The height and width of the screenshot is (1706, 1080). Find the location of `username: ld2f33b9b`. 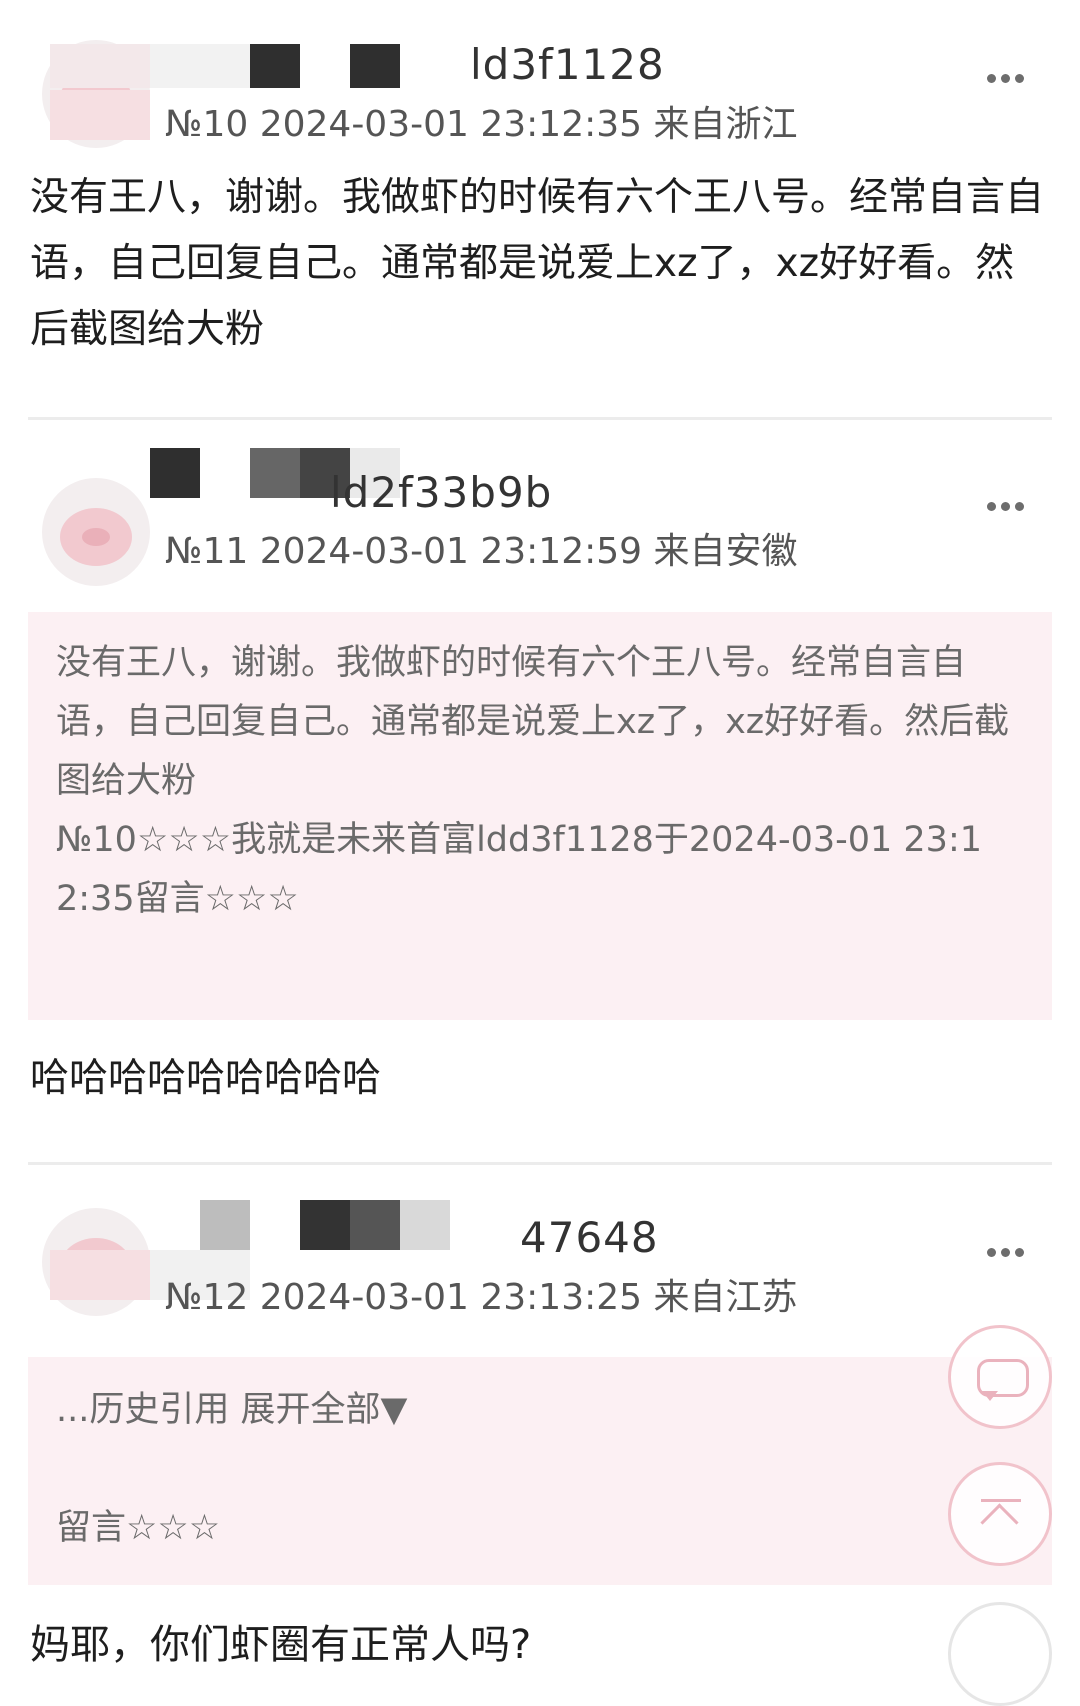

username: ld2f33b9b is located at coordinates (441, 492).